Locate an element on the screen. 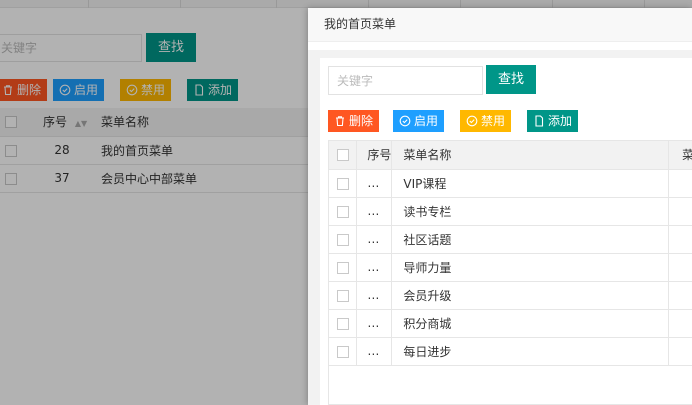 The height and width of the screenshot is (405, 692). row-name: 积分商城 is located at coordinates (530, 323).